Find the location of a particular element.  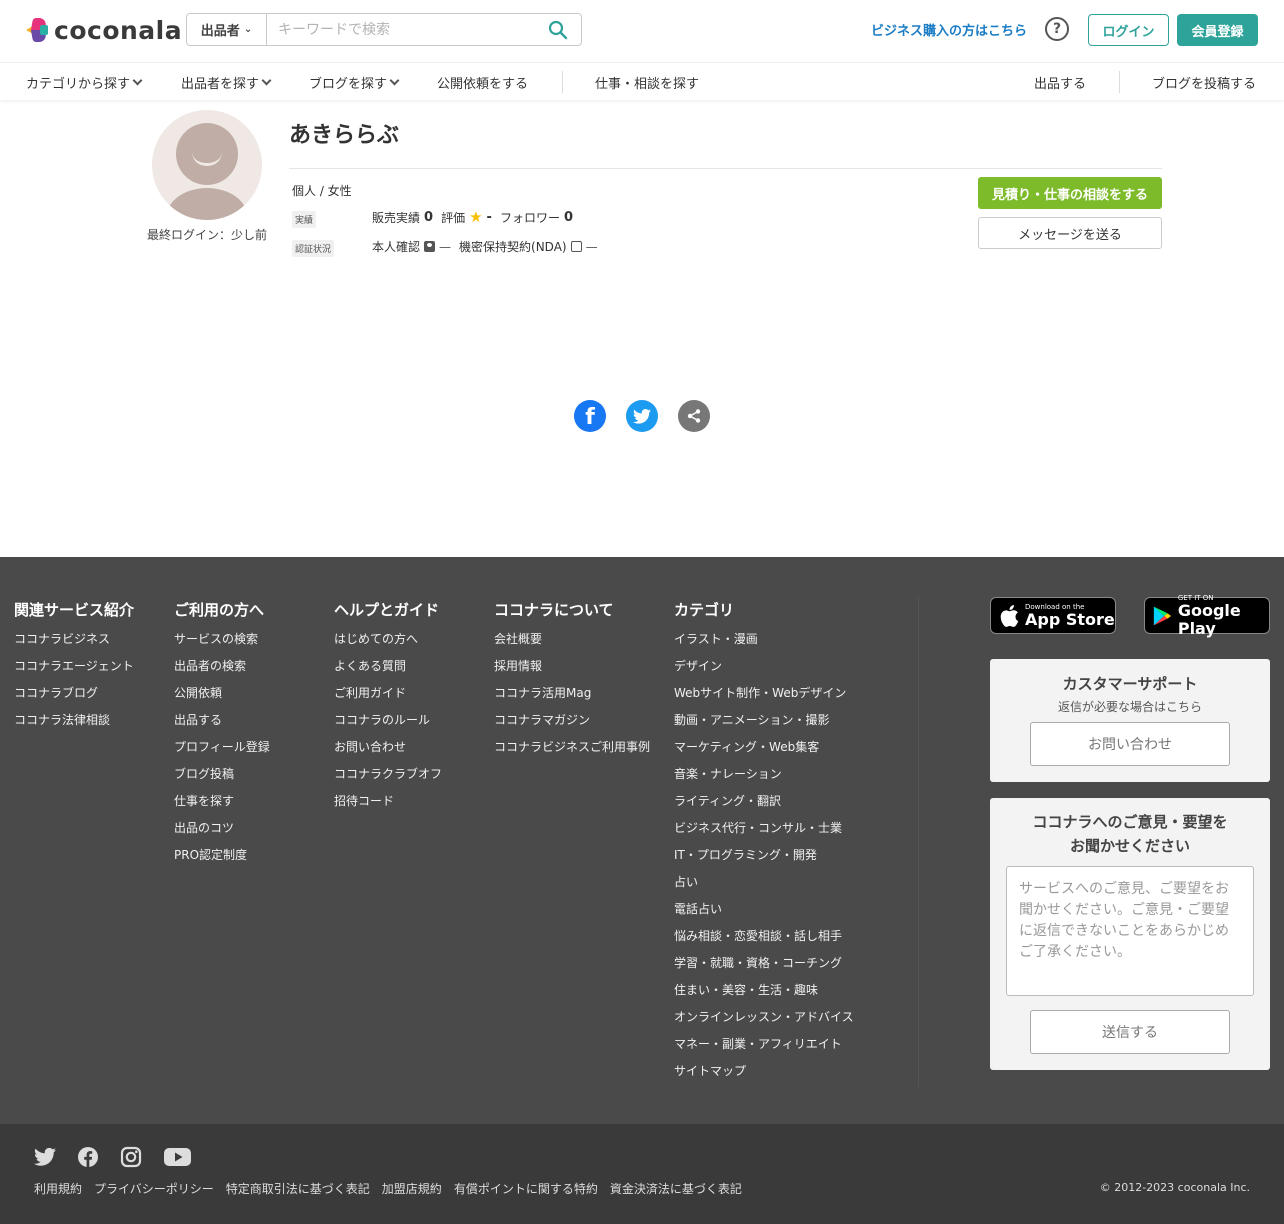

id-verify-label: 本人確認 is located at coordinates (396, 247).